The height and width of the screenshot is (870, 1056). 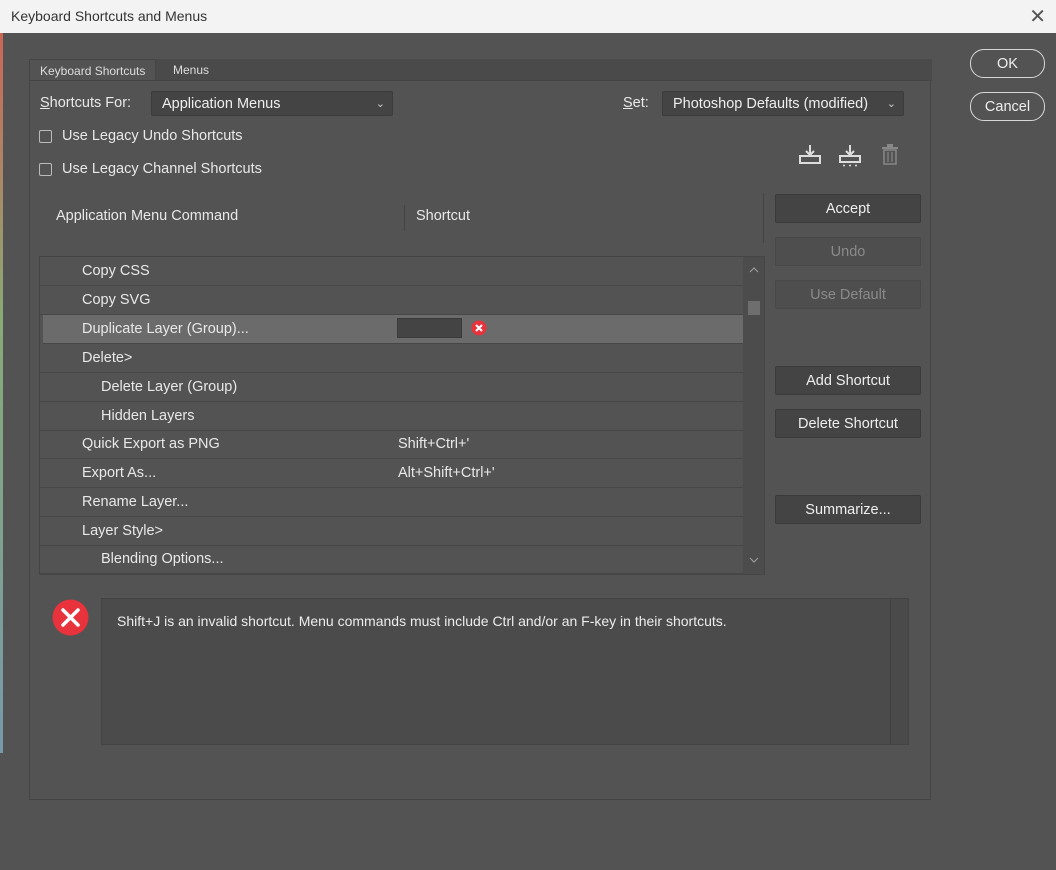 What do you see at coordinates (116, 271) in the screenshot?
I see `row-command: Copy CSS` at bounding box center [116, 271].